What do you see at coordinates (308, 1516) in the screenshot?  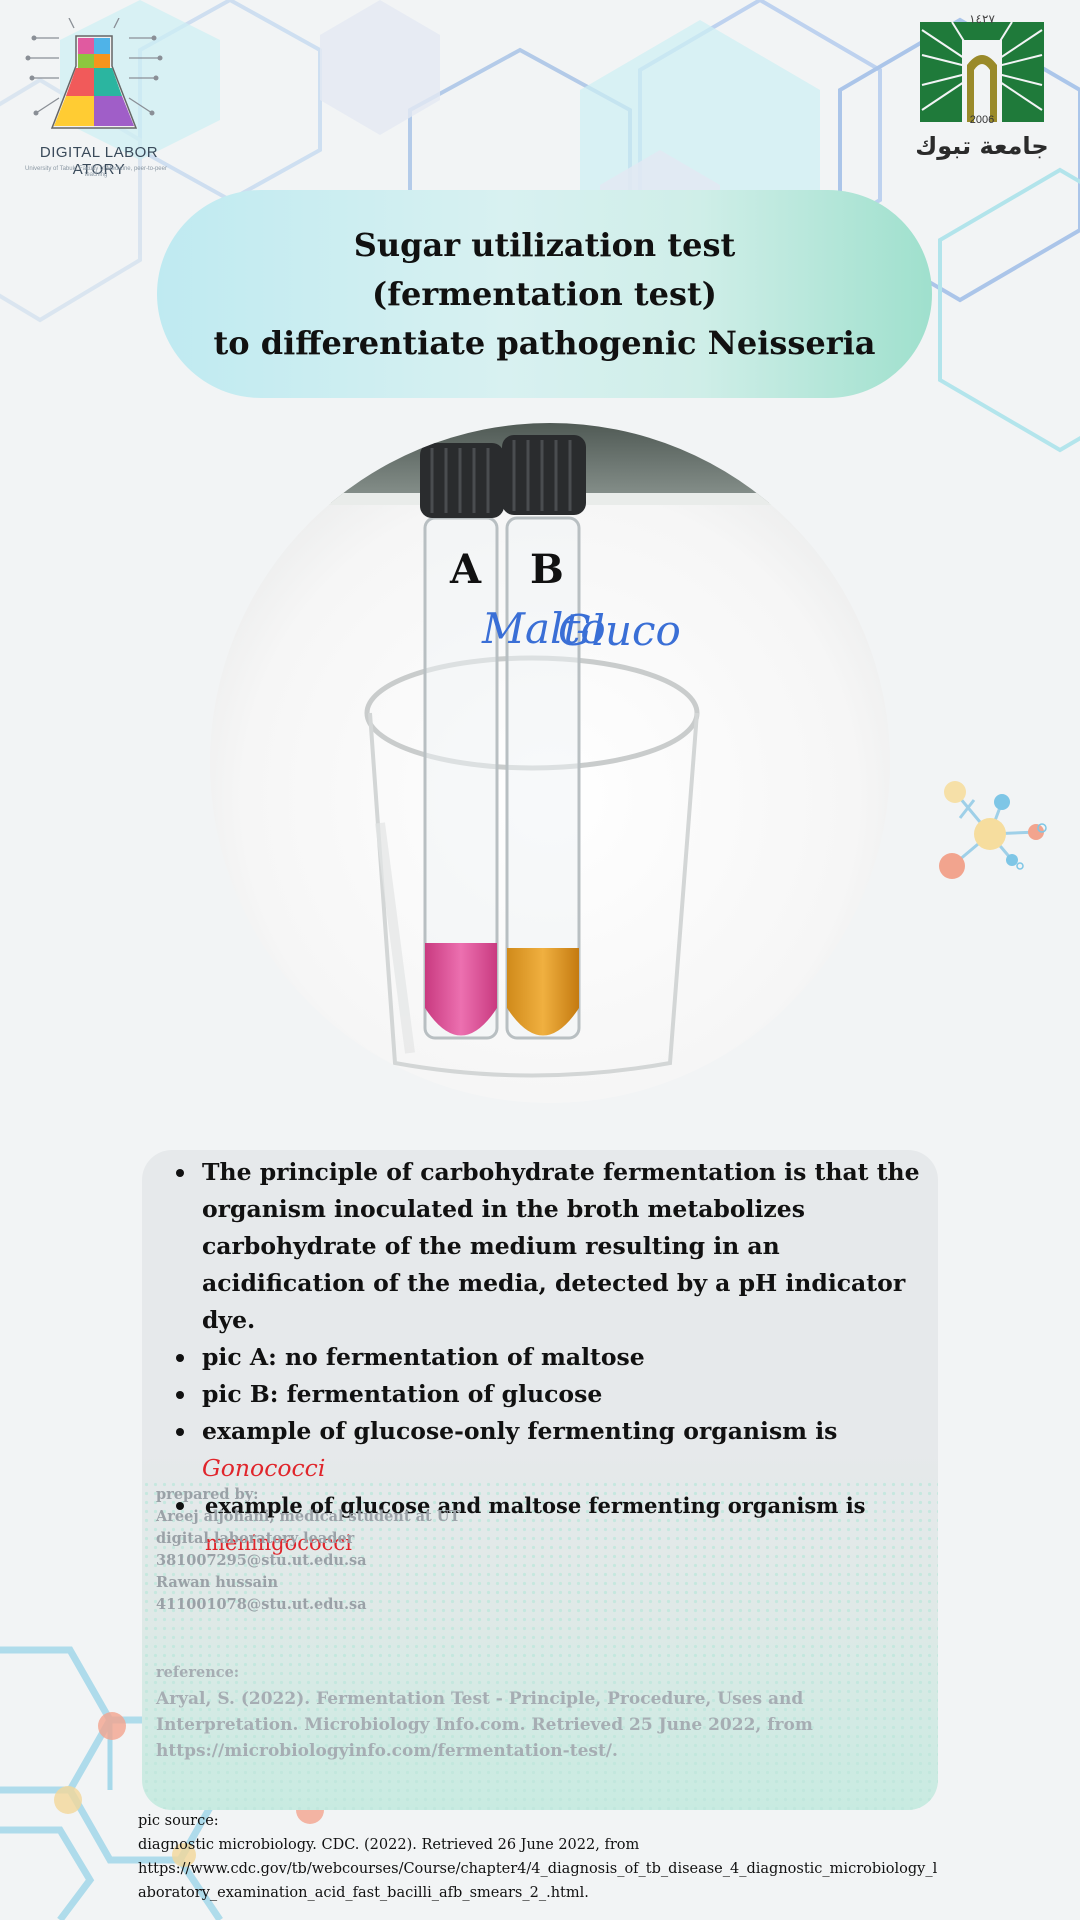 I see `prepared-line-1: Areej aljohani, medical student at UT` at bounding box center [308, 1516].